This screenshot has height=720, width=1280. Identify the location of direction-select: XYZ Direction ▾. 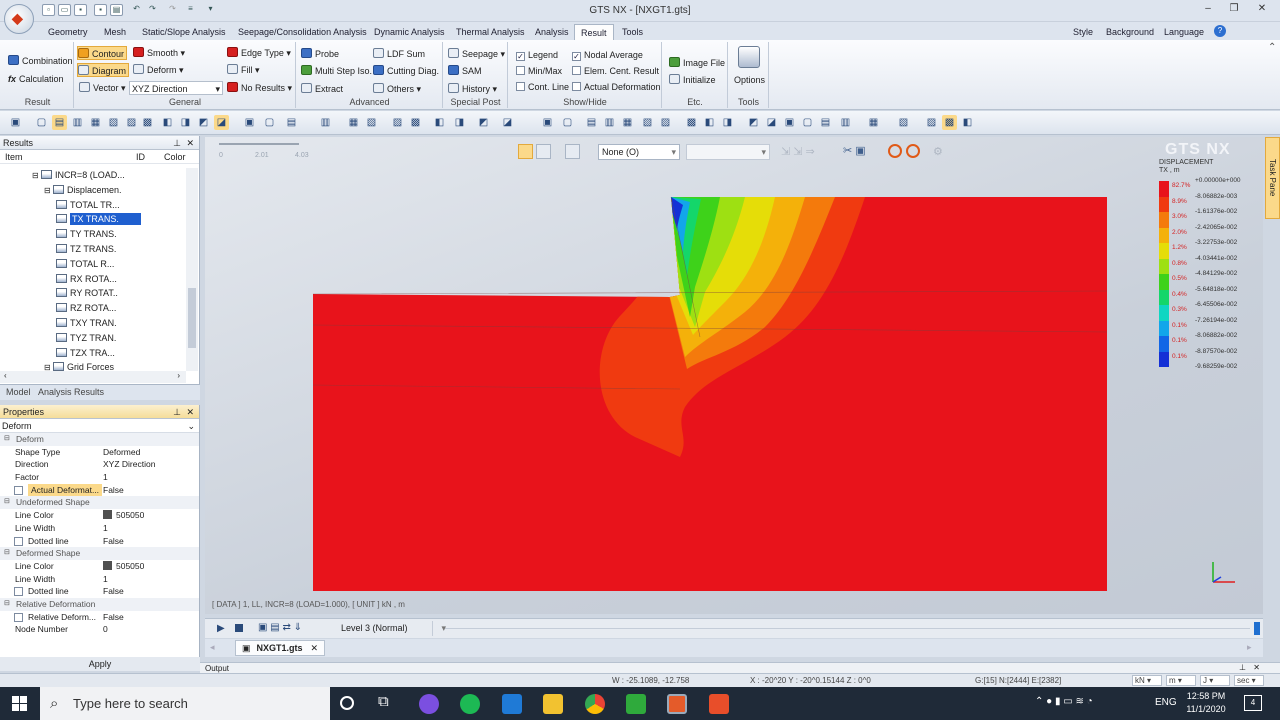
(176, 88).